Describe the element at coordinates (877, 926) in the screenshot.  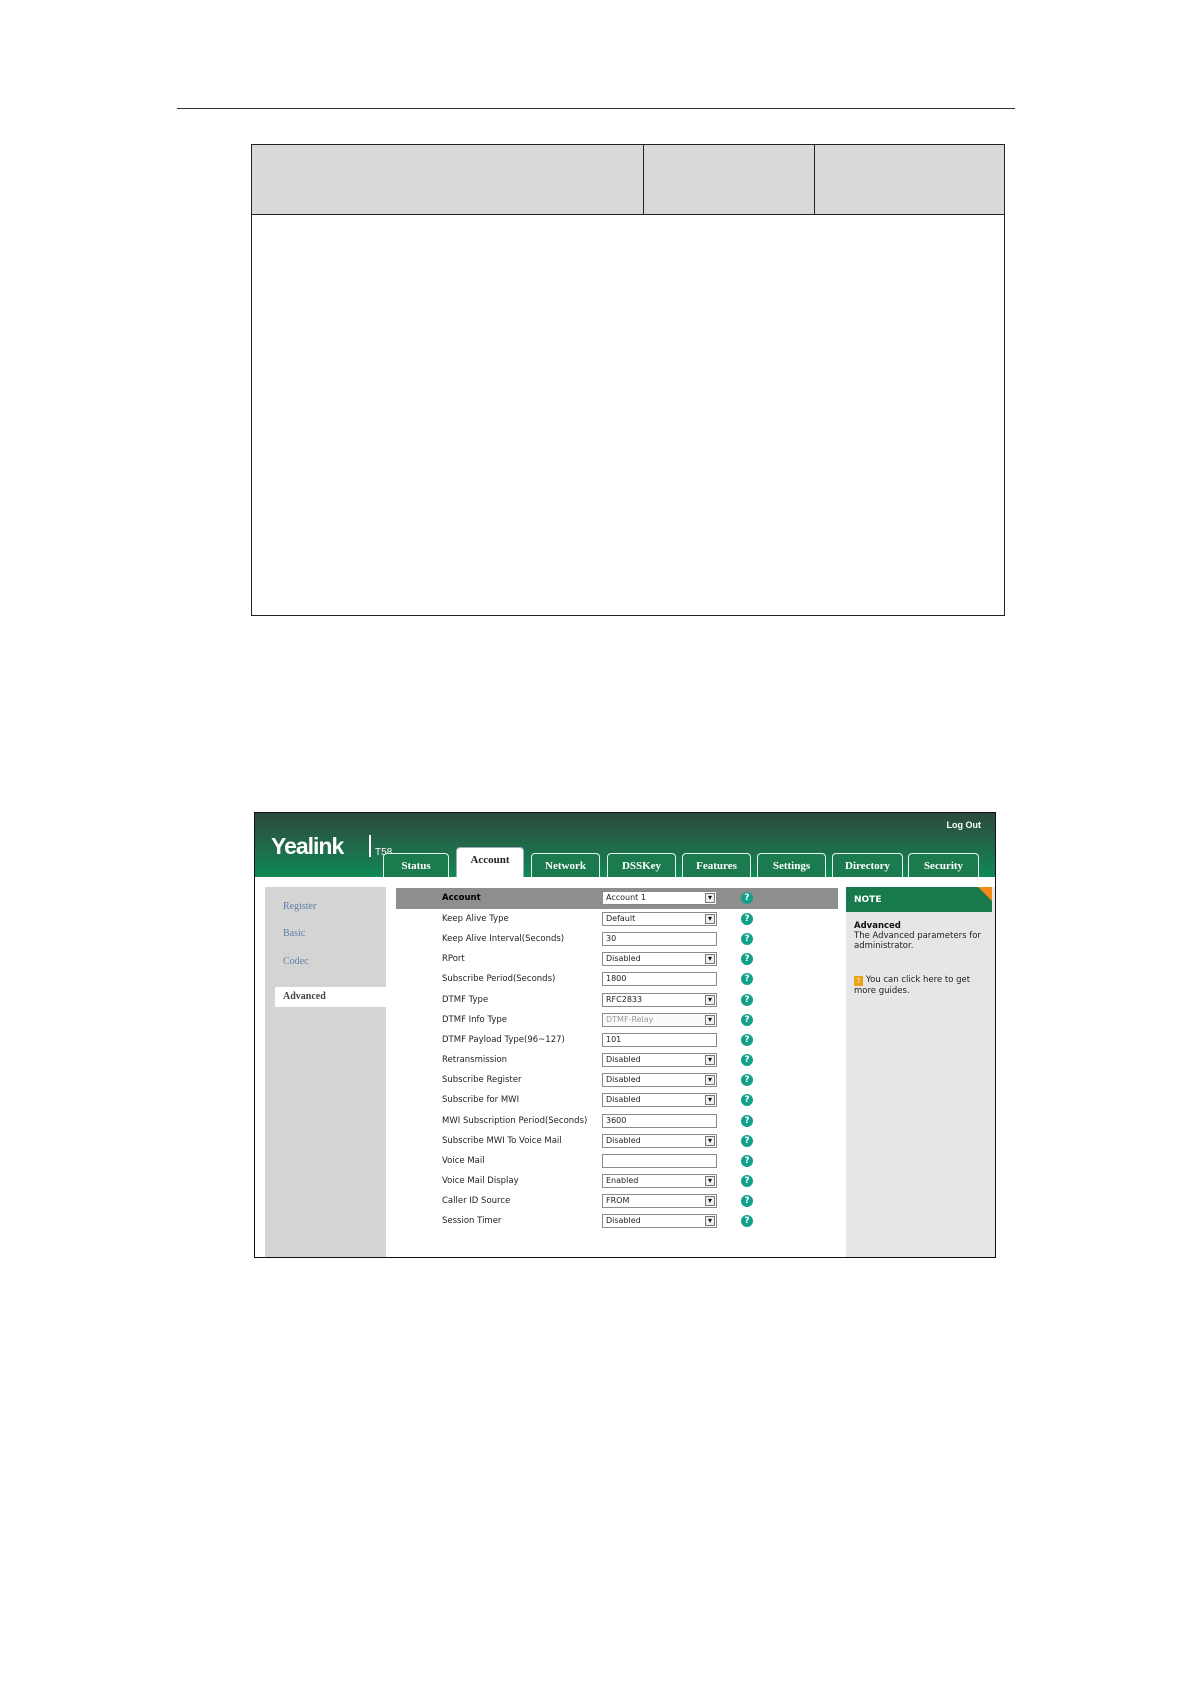
I see `note-heading: Advanced` at that location.